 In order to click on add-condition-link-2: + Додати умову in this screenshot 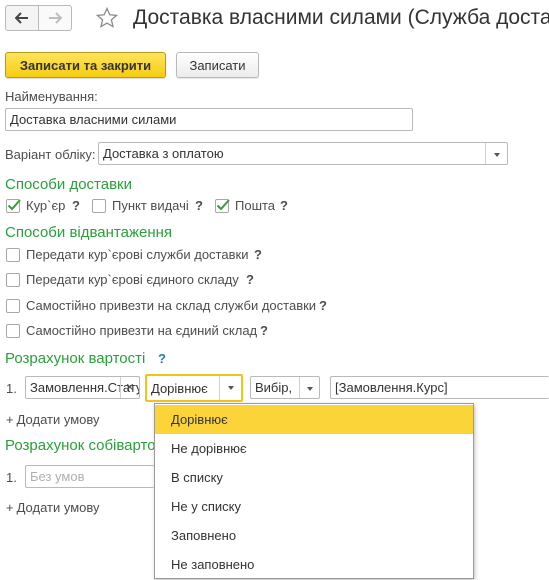, I will do `click(53, 507)`.